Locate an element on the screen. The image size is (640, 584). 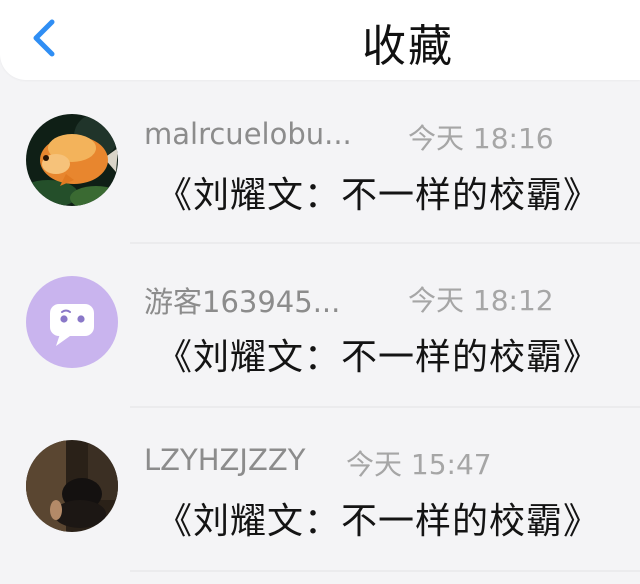
timestamp: 今天 18:12 is located at coordinates (481, 300).